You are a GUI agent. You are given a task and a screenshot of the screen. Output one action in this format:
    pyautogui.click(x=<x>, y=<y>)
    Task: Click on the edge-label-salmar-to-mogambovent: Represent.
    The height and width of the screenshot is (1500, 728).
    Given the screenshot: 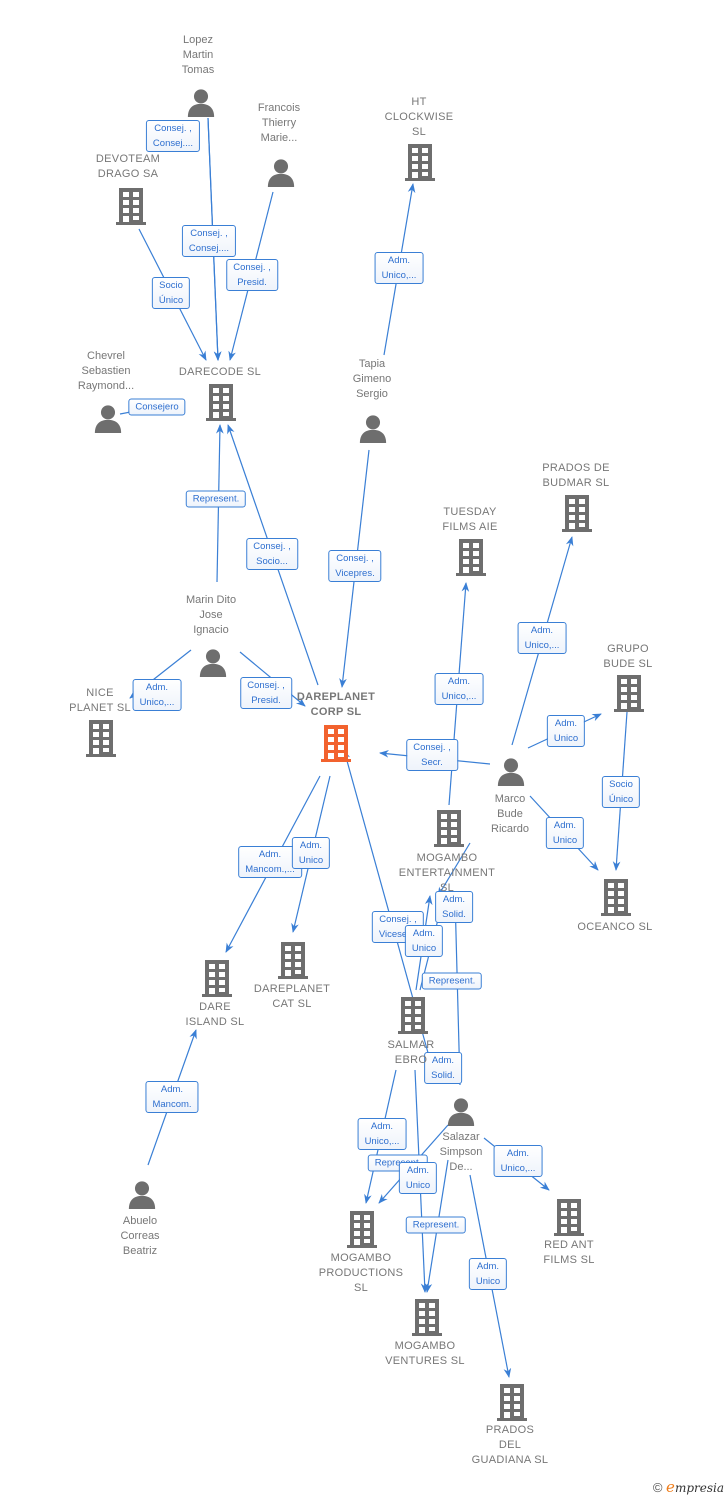 What is the action you would take?
    pyautogui.click(x=436, y=1225)
    